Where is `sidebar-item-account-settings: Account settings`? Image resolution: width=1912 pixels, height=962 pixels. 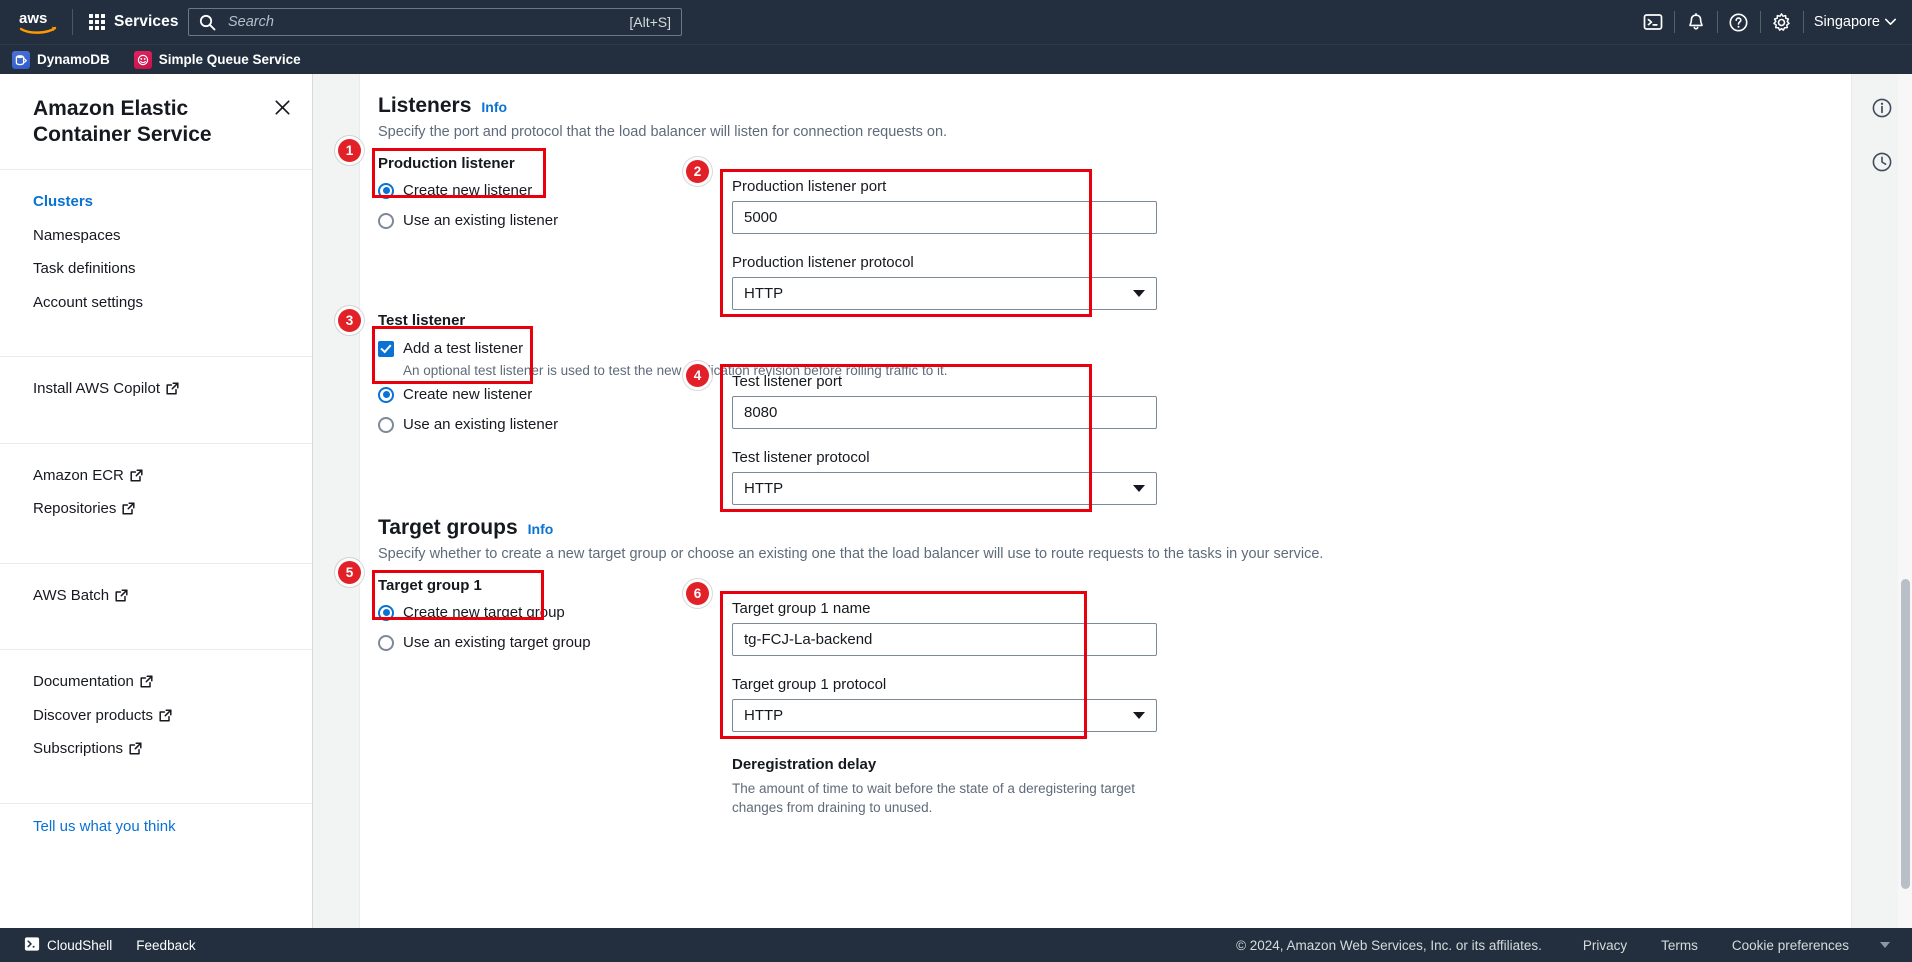
sidebar-item-account-settings: Account settings is located at coordinates (156, 303).